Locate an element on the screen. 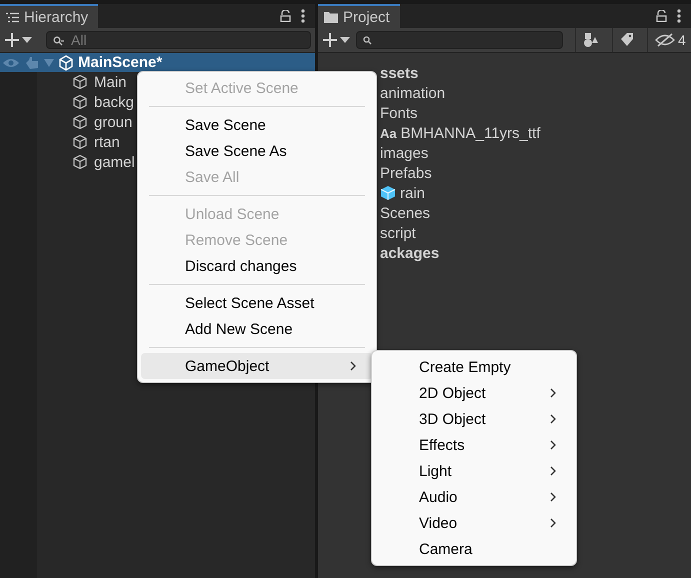  item-label: script is located at coordinates (398, 233).